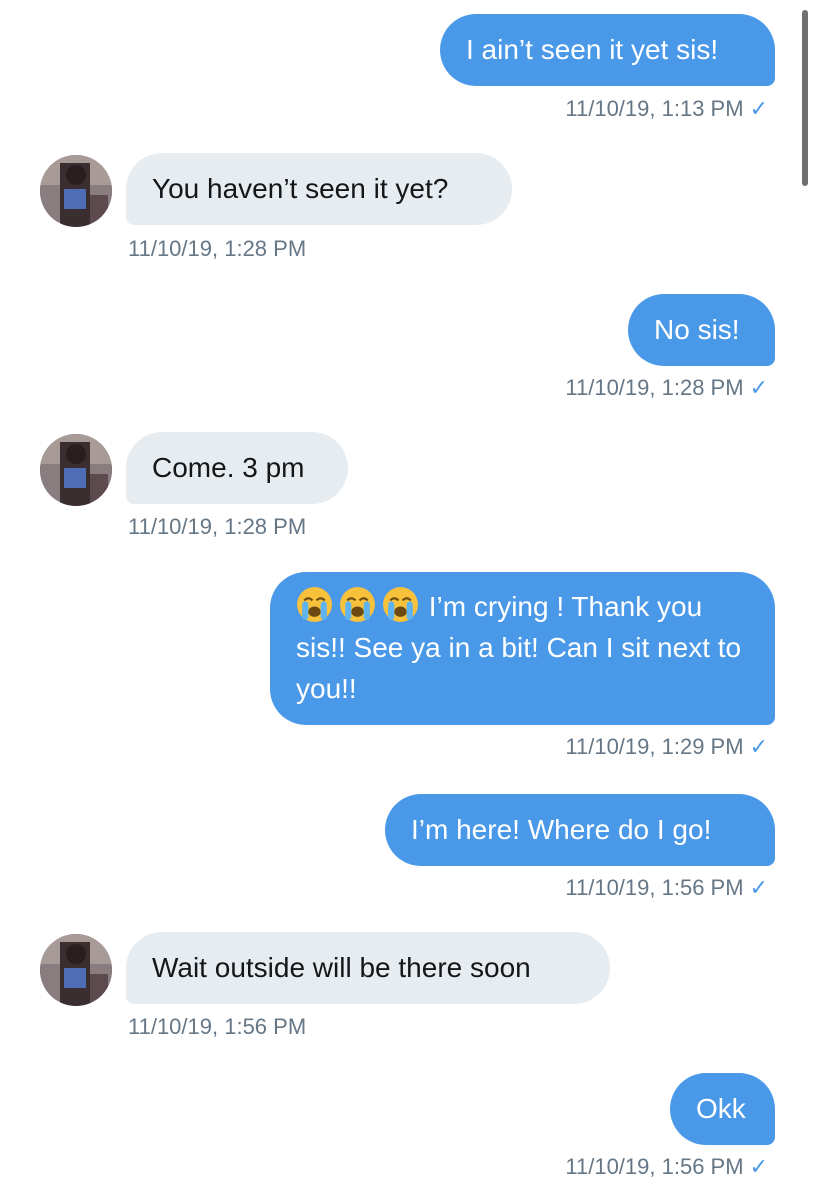  What do you see at coordinates (697, 329) in the screenshot?
I see `message-text: No sis!` at bounding box center [697, 329].